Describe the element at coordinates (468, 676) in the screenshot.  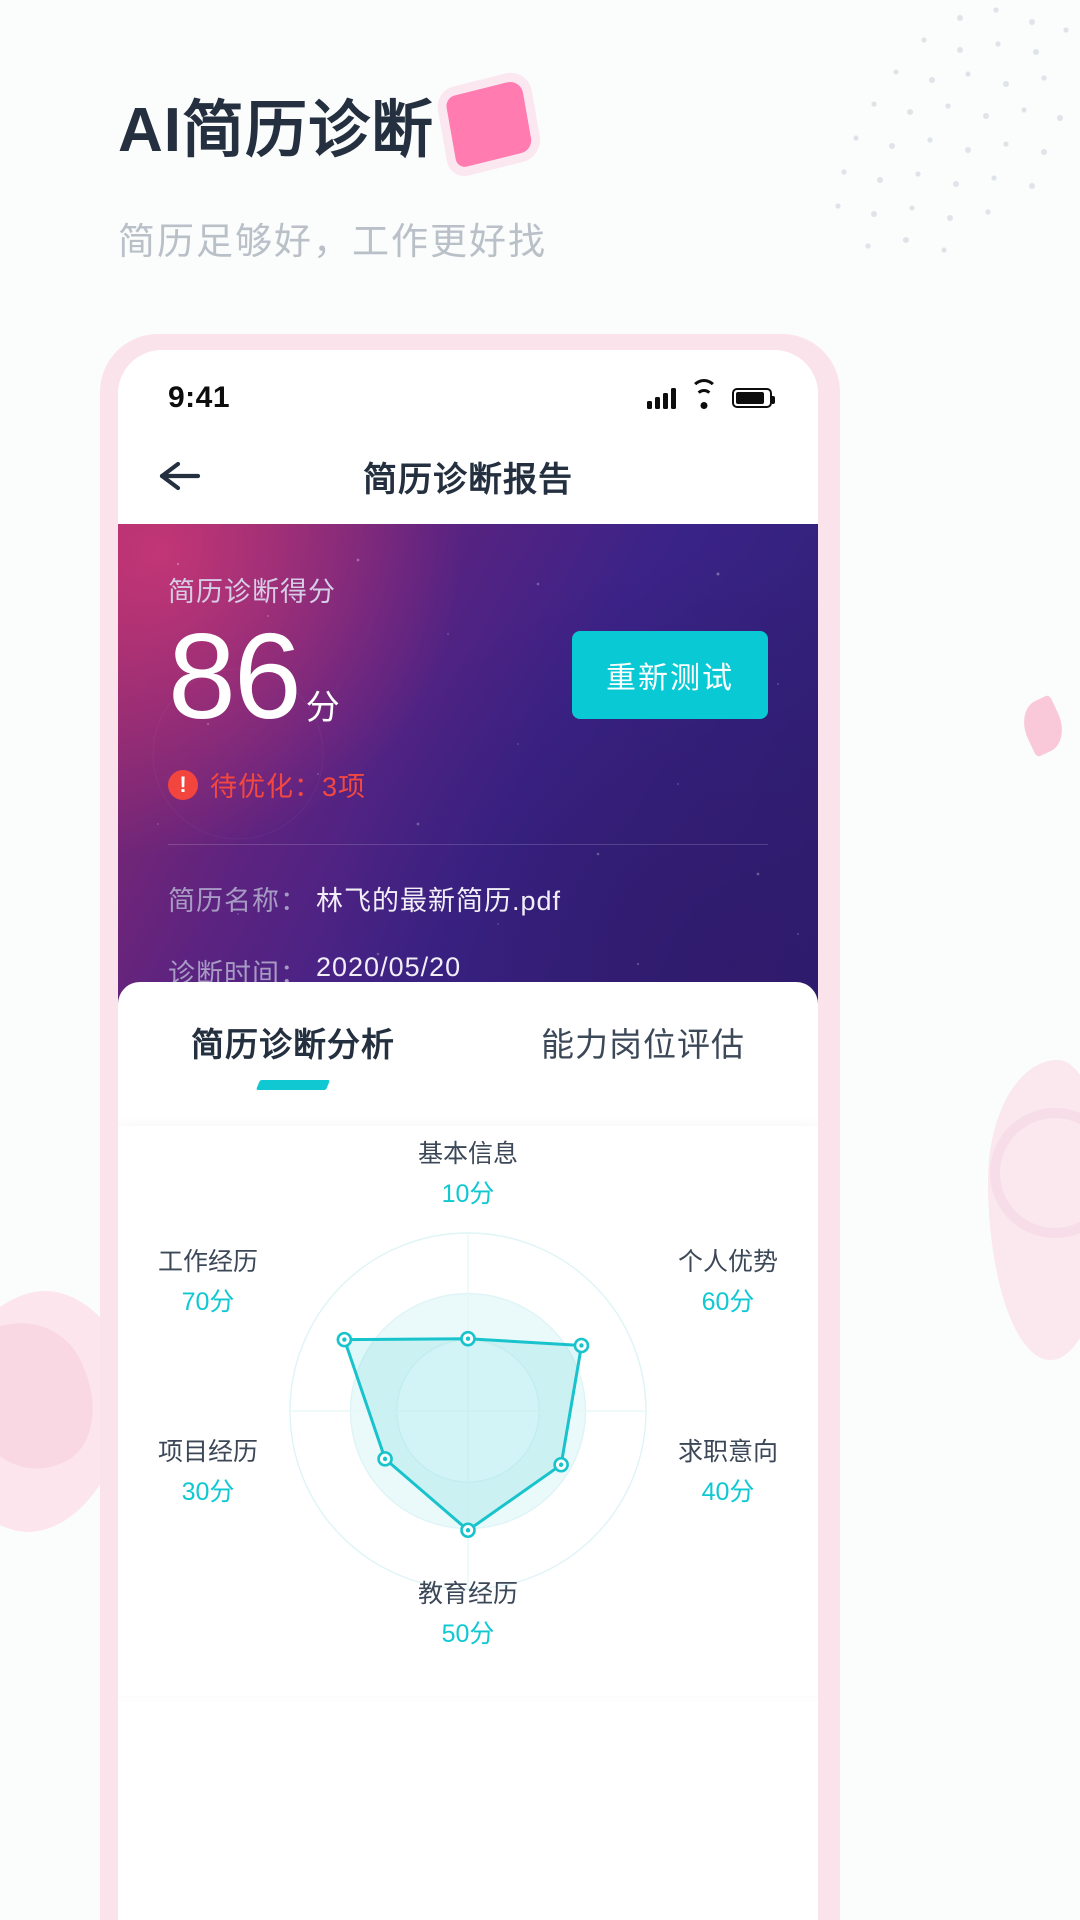
I see `score-row: 86 分 重新测试` at that location.